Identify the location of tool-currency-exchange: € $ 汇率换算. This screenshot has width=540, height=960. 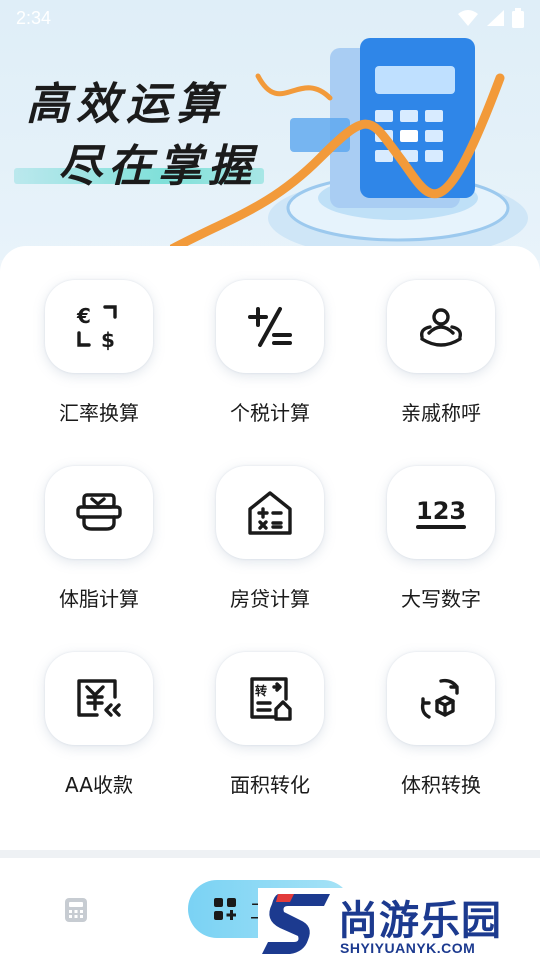
(99, 336).